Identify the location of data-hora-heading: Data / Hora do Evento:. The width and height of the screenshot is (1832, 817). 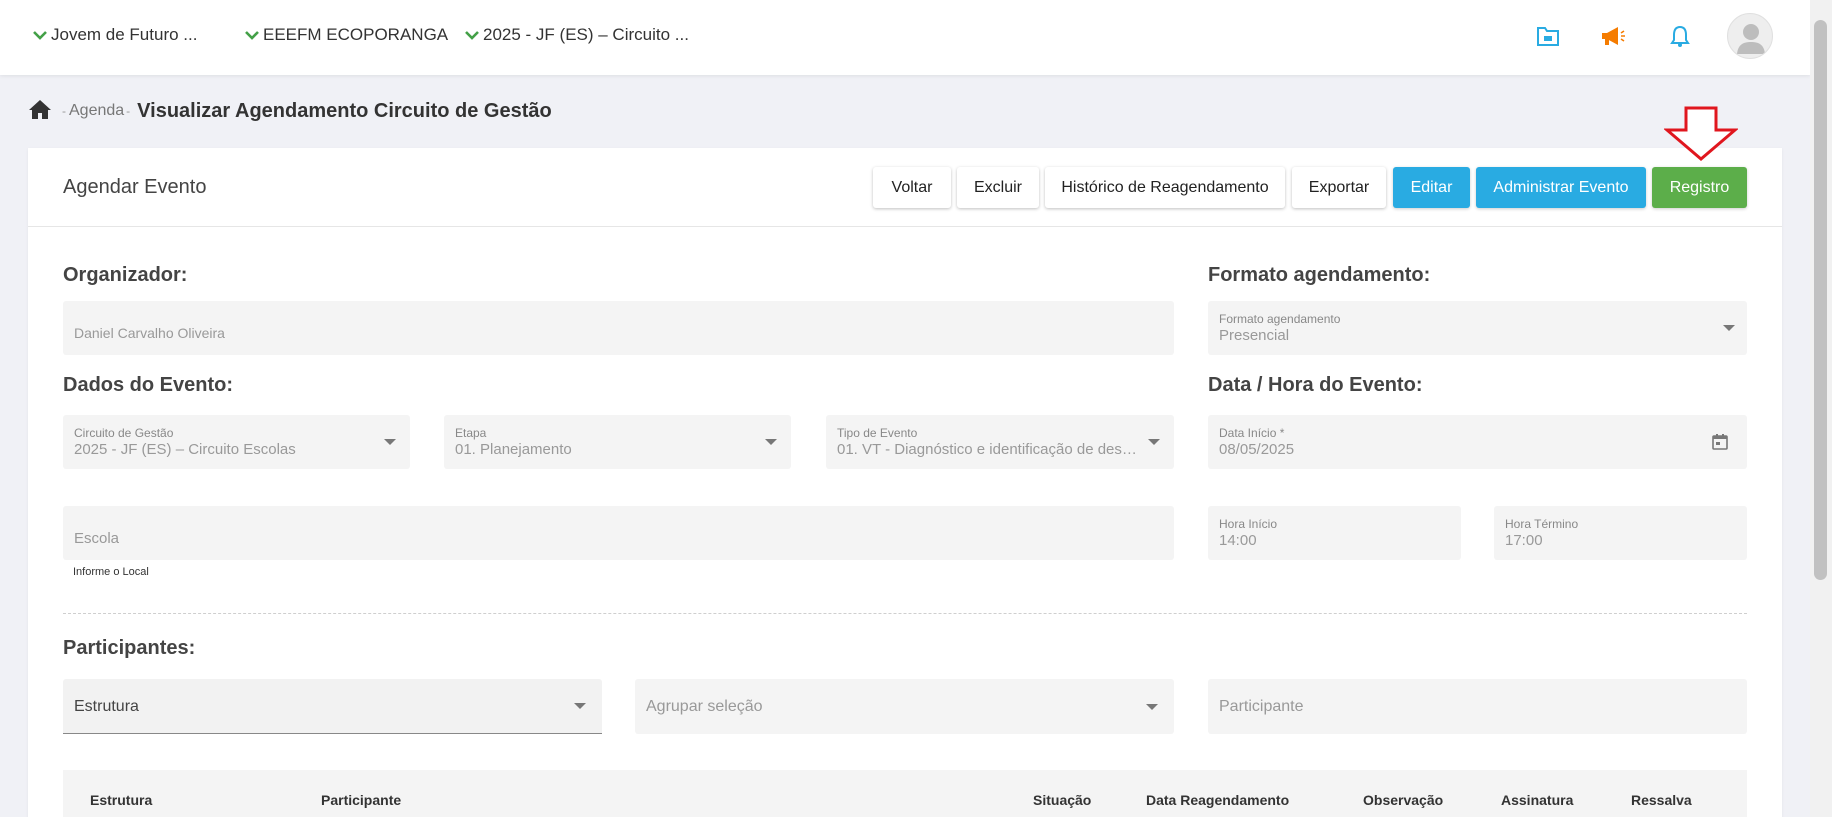
(1315, 385).